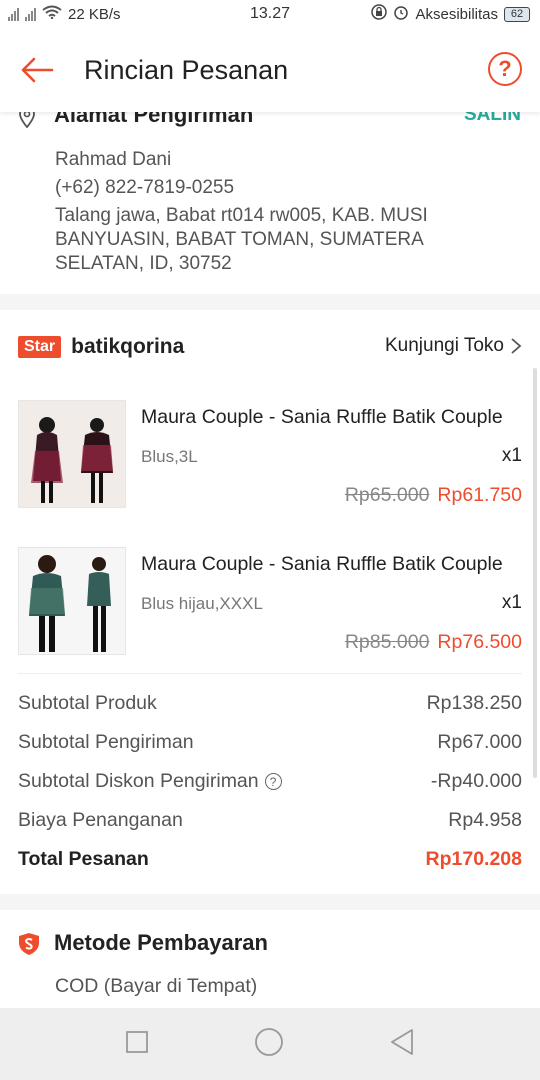  I want to click on recipient-name: Rahmad Dani, so click(113, 159).